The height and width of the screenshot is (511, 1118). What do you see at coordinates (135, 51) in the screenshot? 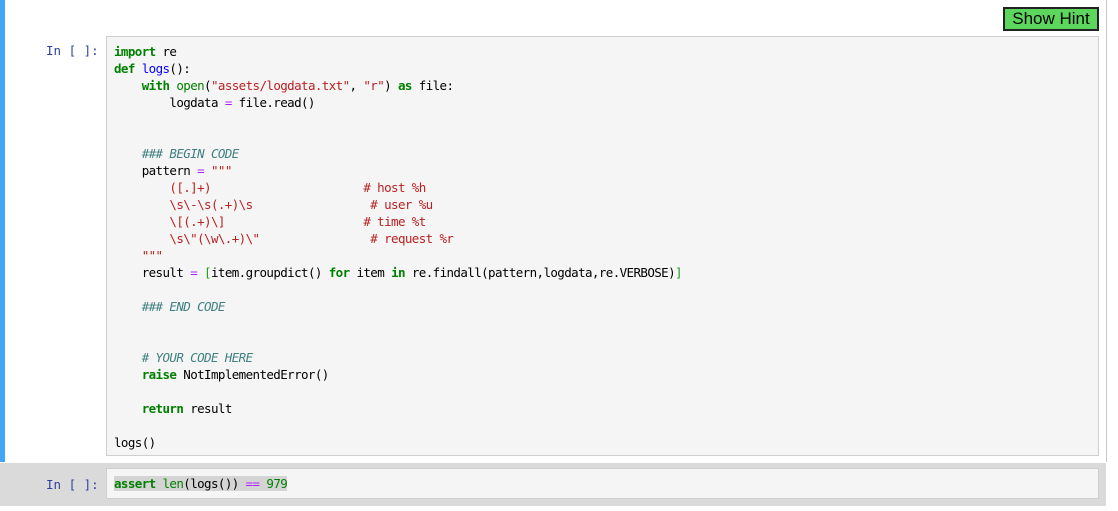
I see `keyword: import` at bounding box center [135, 51].